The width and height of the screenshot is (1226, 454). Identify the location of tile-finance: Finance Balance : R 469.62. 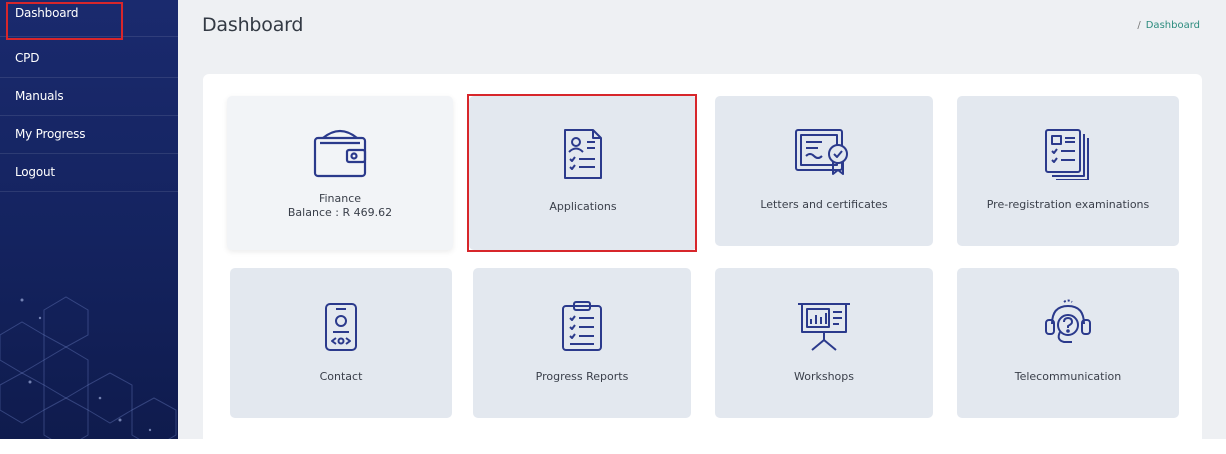
(340, 173).